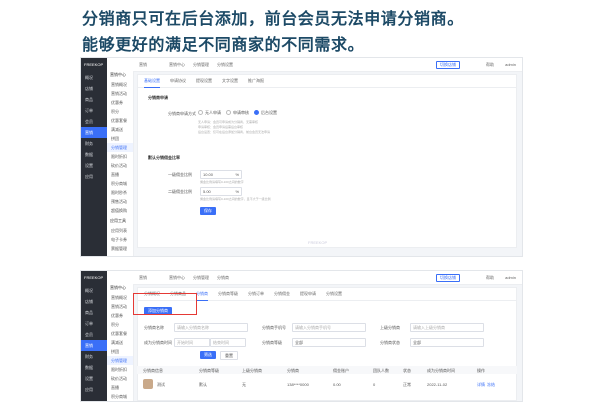  What do you see at coordinates (221, 127) in the screenshot?
I see `apply-note: 申请审核：会员申请后需后台审核` at bounding box center [221, 127].